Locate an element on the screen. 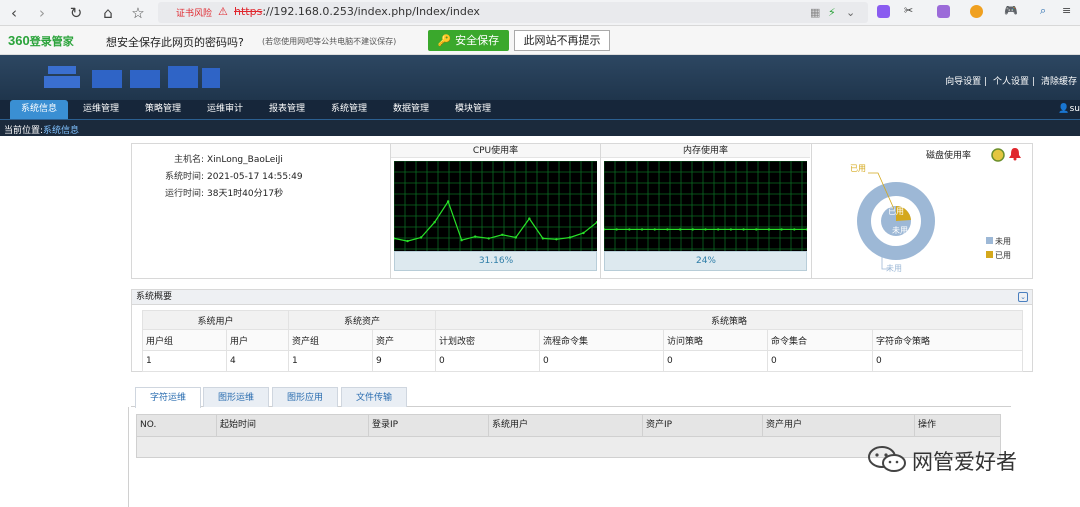 This screenshot has height=507, width=1080. tab-graphic-ops: 图形运维 is located at coordinates (236, 397).